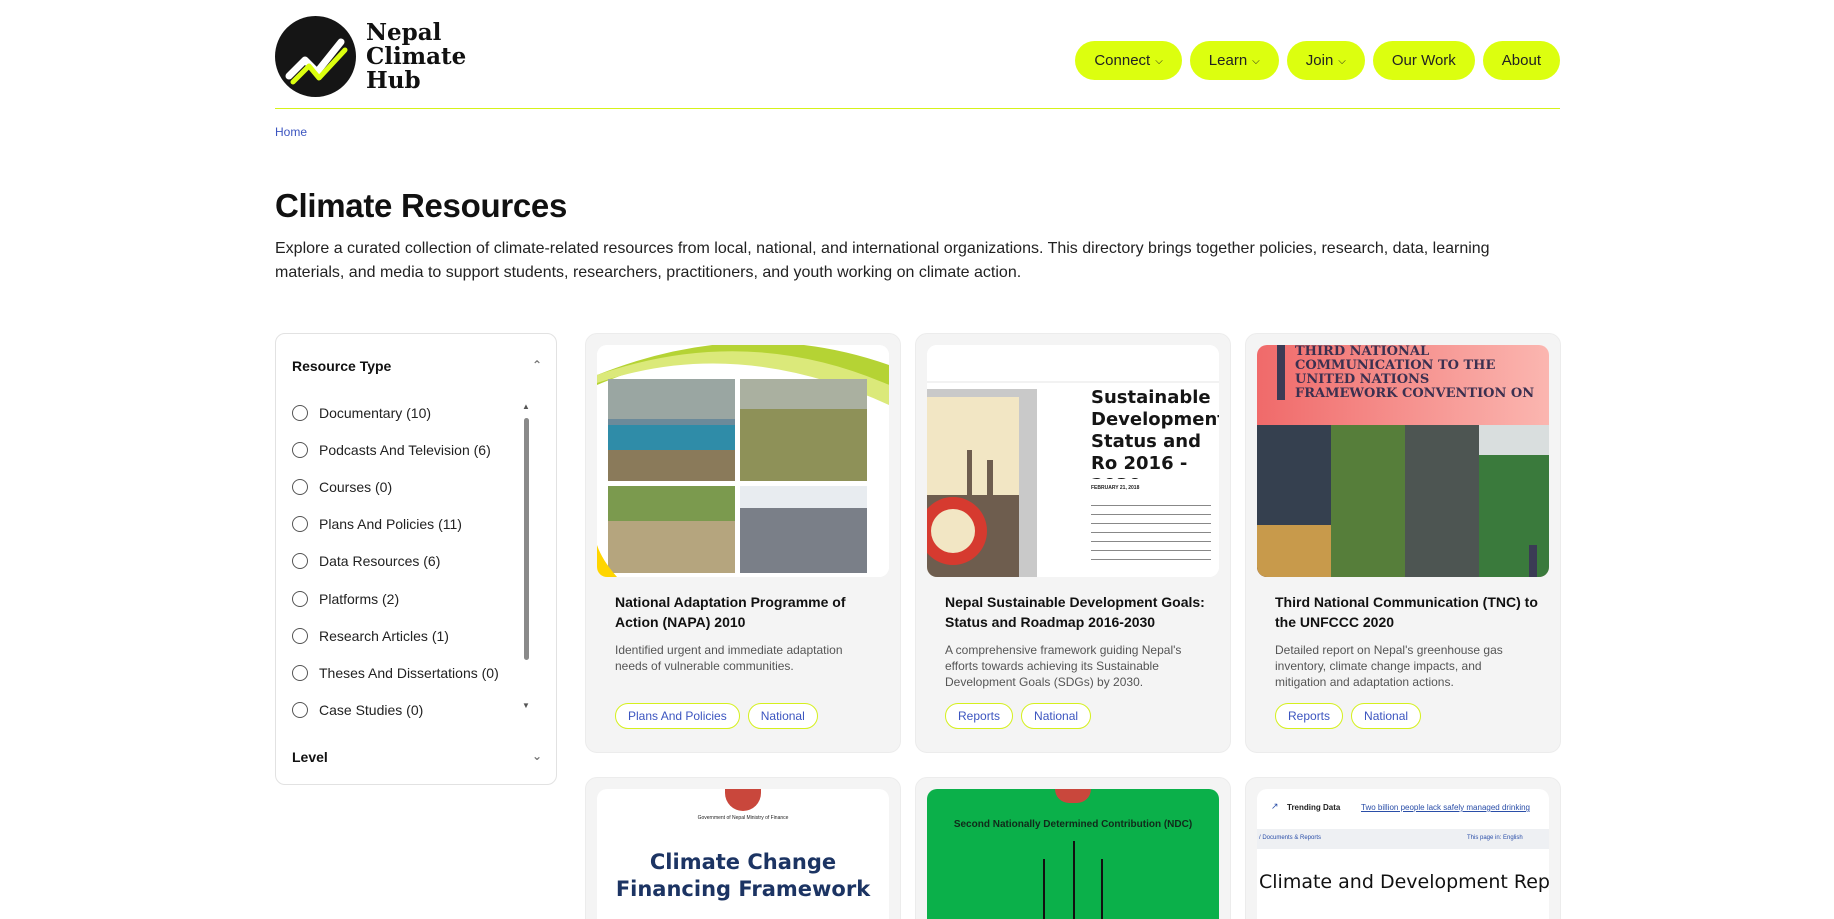 The image size is (1834, 919). I want to click on scroll-up-arrow-icon: ▲, so click(526, 406).